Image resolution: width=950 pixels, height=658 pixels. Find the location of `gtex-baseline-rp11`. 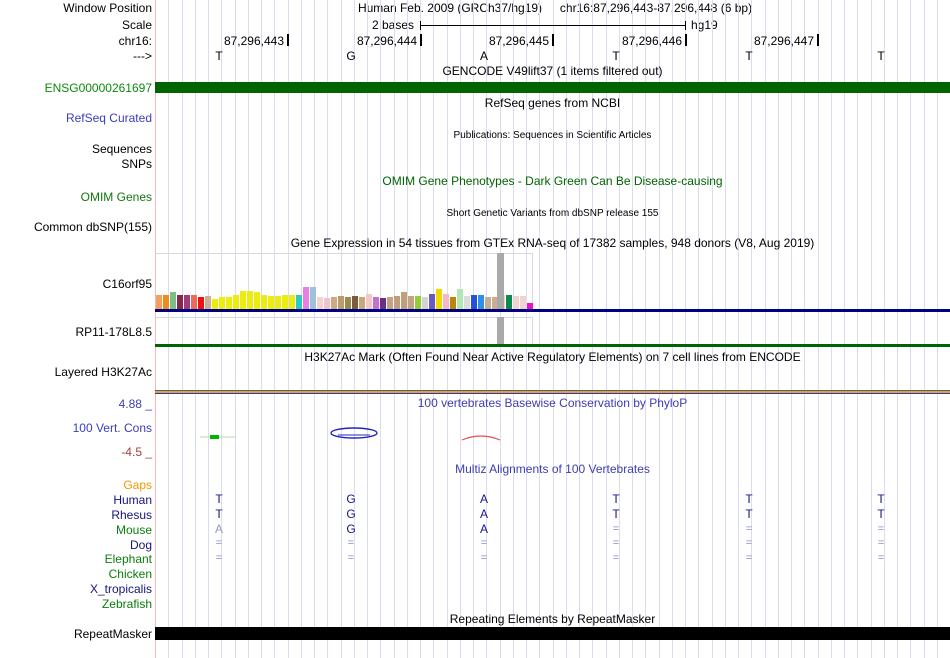

gtex-baseline-rp11 is located at coordinates (552, 345).